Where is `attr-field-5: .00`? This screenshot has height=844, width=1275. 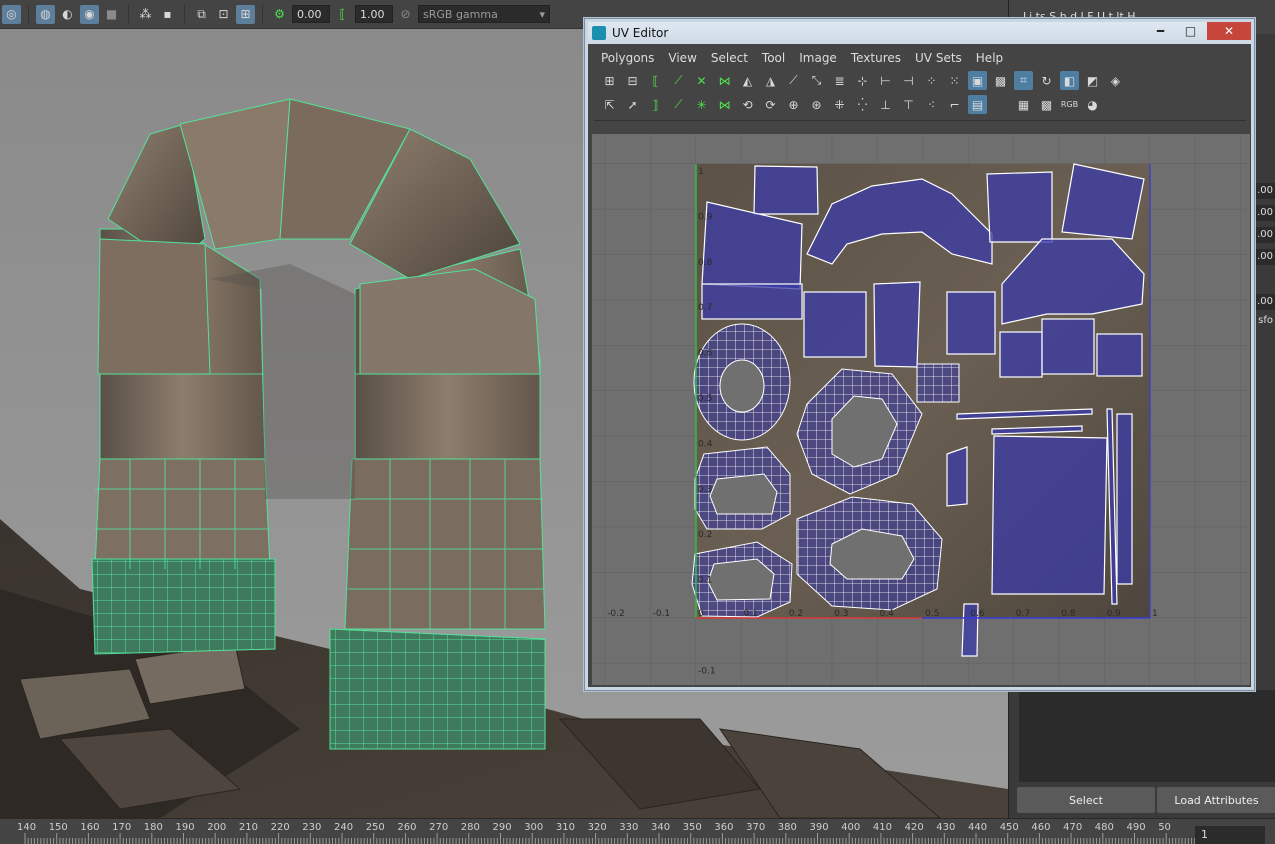 attr-field-5: .00 is located at coordinates (1264, 302).